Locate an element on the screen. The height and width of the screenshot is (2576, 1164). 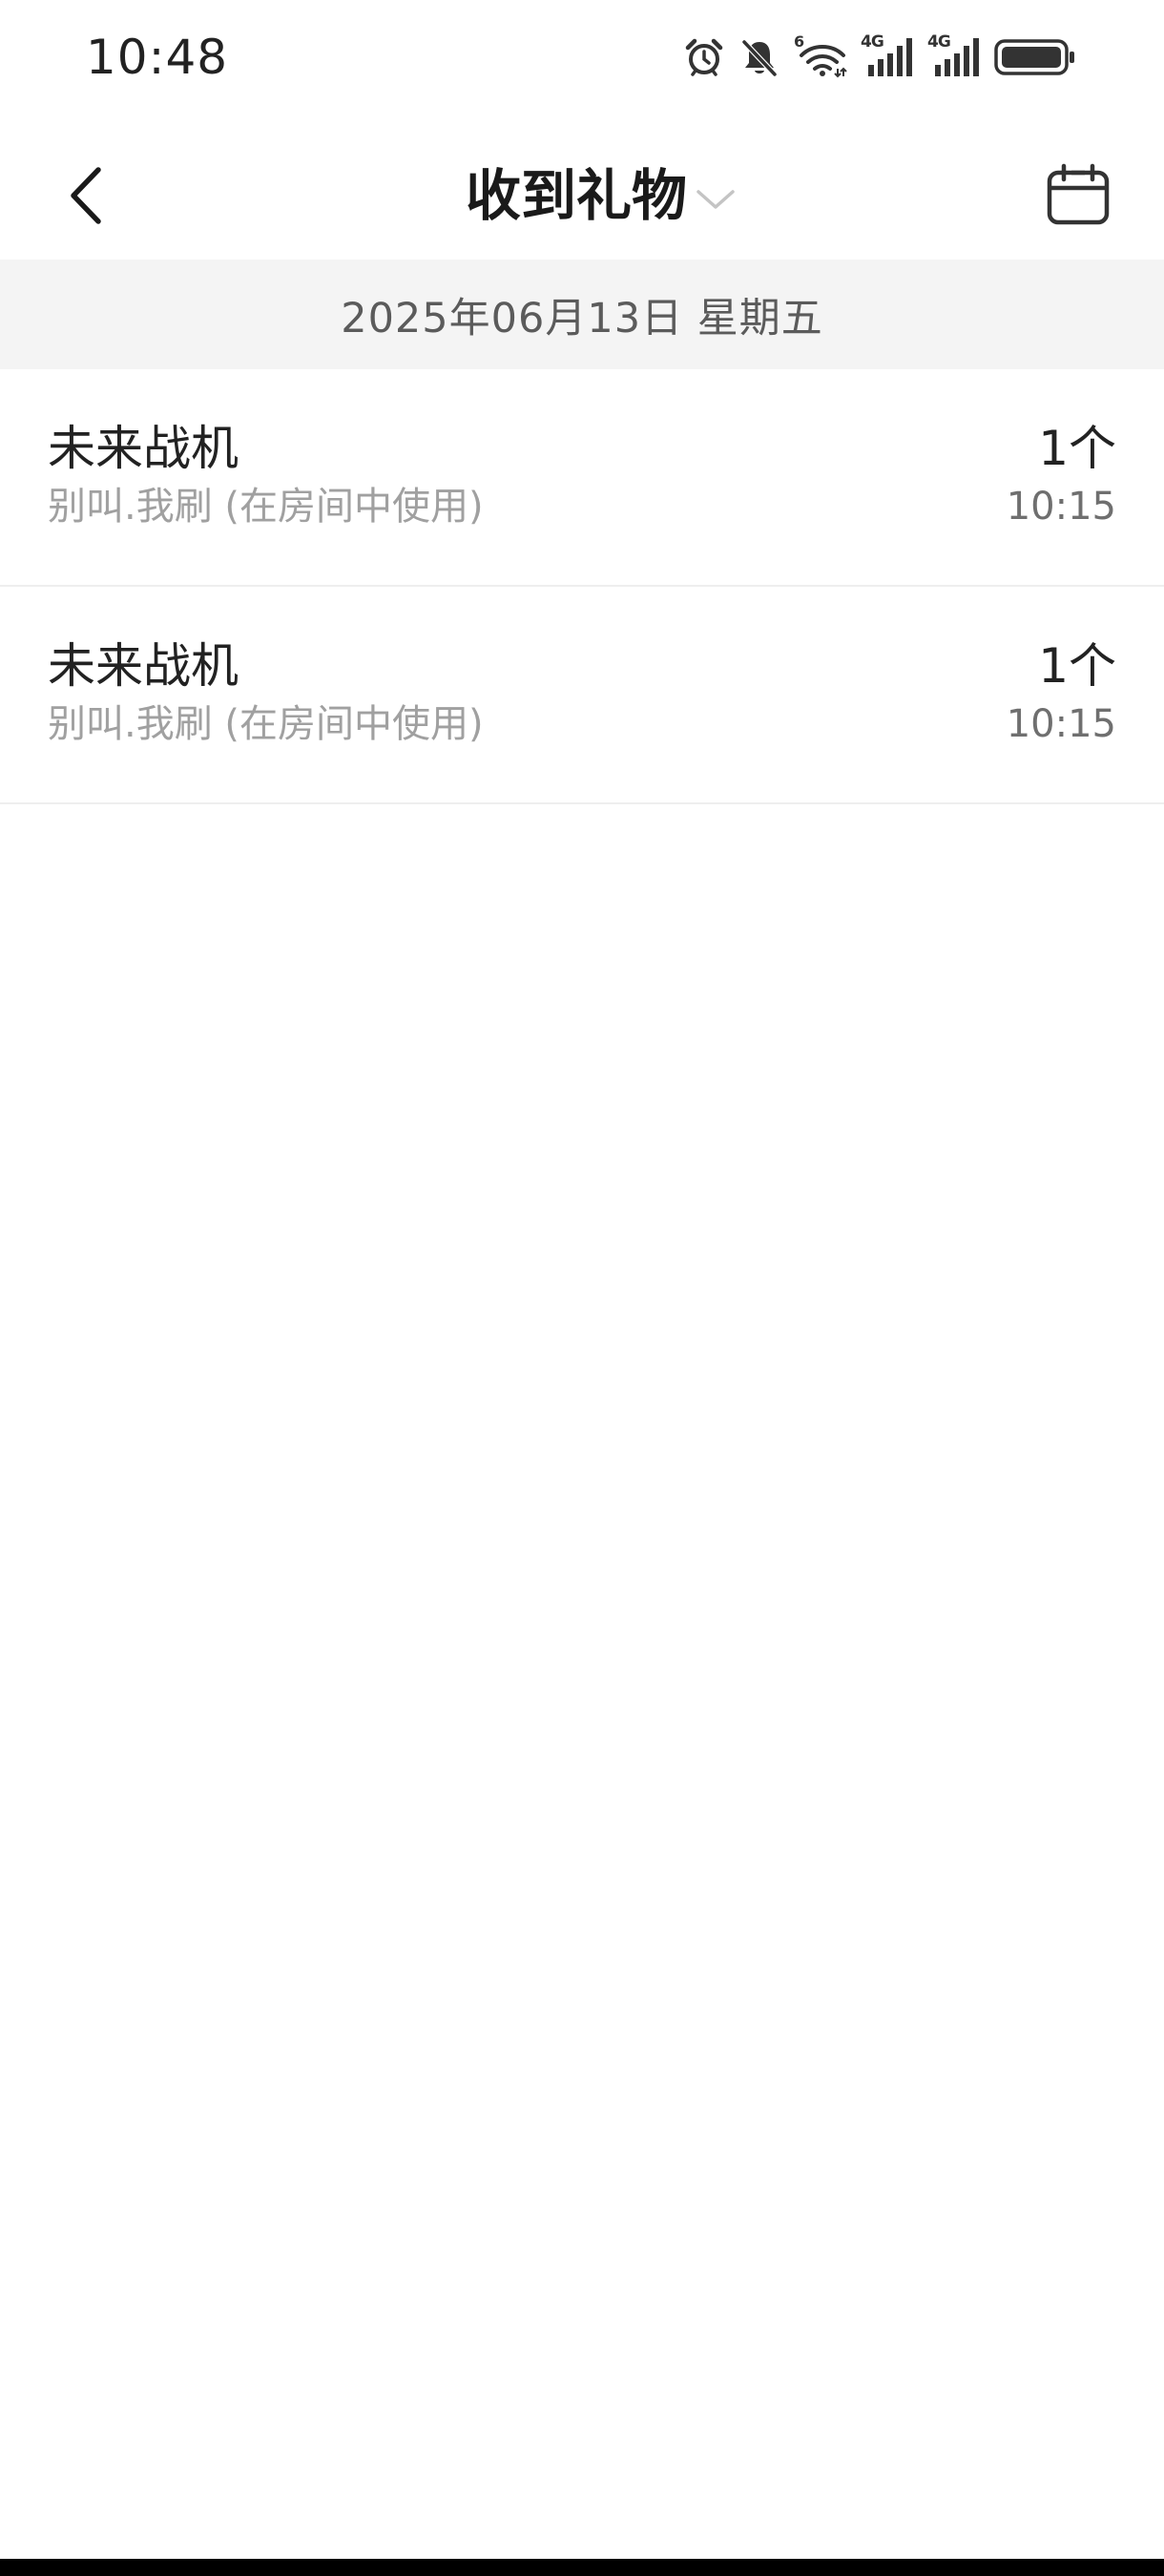
bottom-bar is located at coordinates (582, 2567).